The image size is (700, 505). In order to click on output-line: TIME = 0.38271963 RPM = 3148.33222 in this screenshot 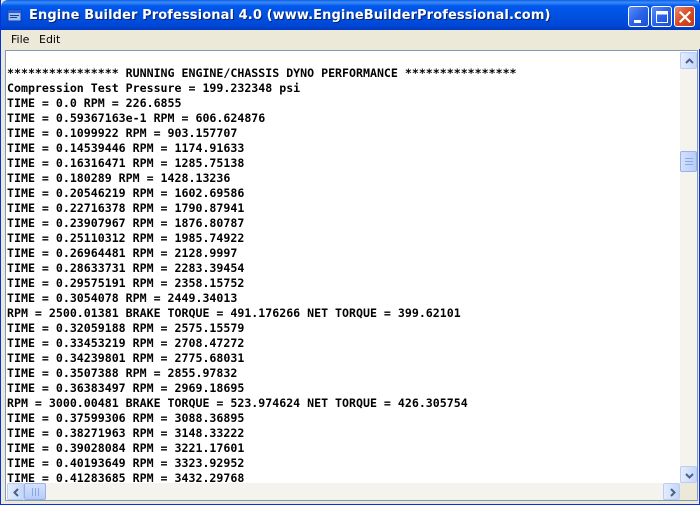, I will do `click(126, 433)`.